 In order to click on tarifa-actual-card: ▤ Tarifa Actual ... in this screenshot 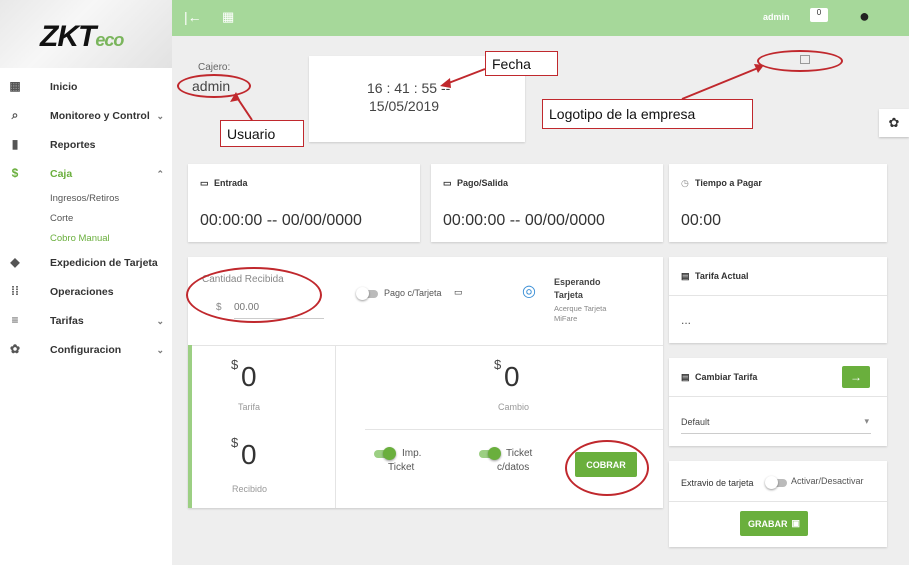, I will do `click(778, 300)`.